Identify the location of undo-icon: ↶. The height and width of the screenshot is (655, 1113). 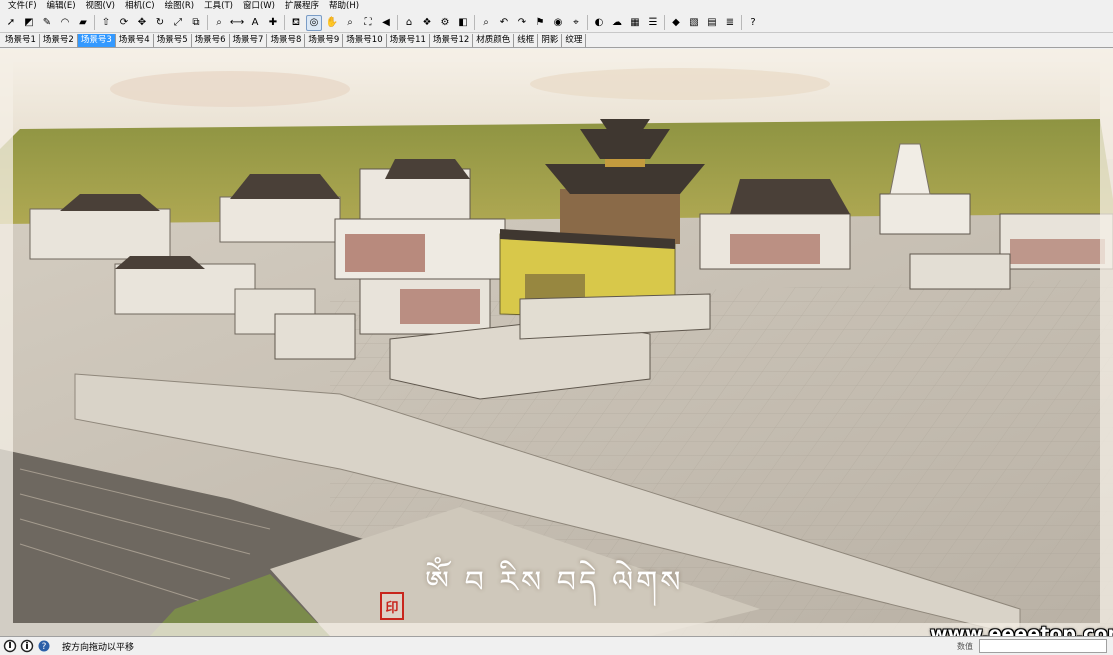
(504, 23).